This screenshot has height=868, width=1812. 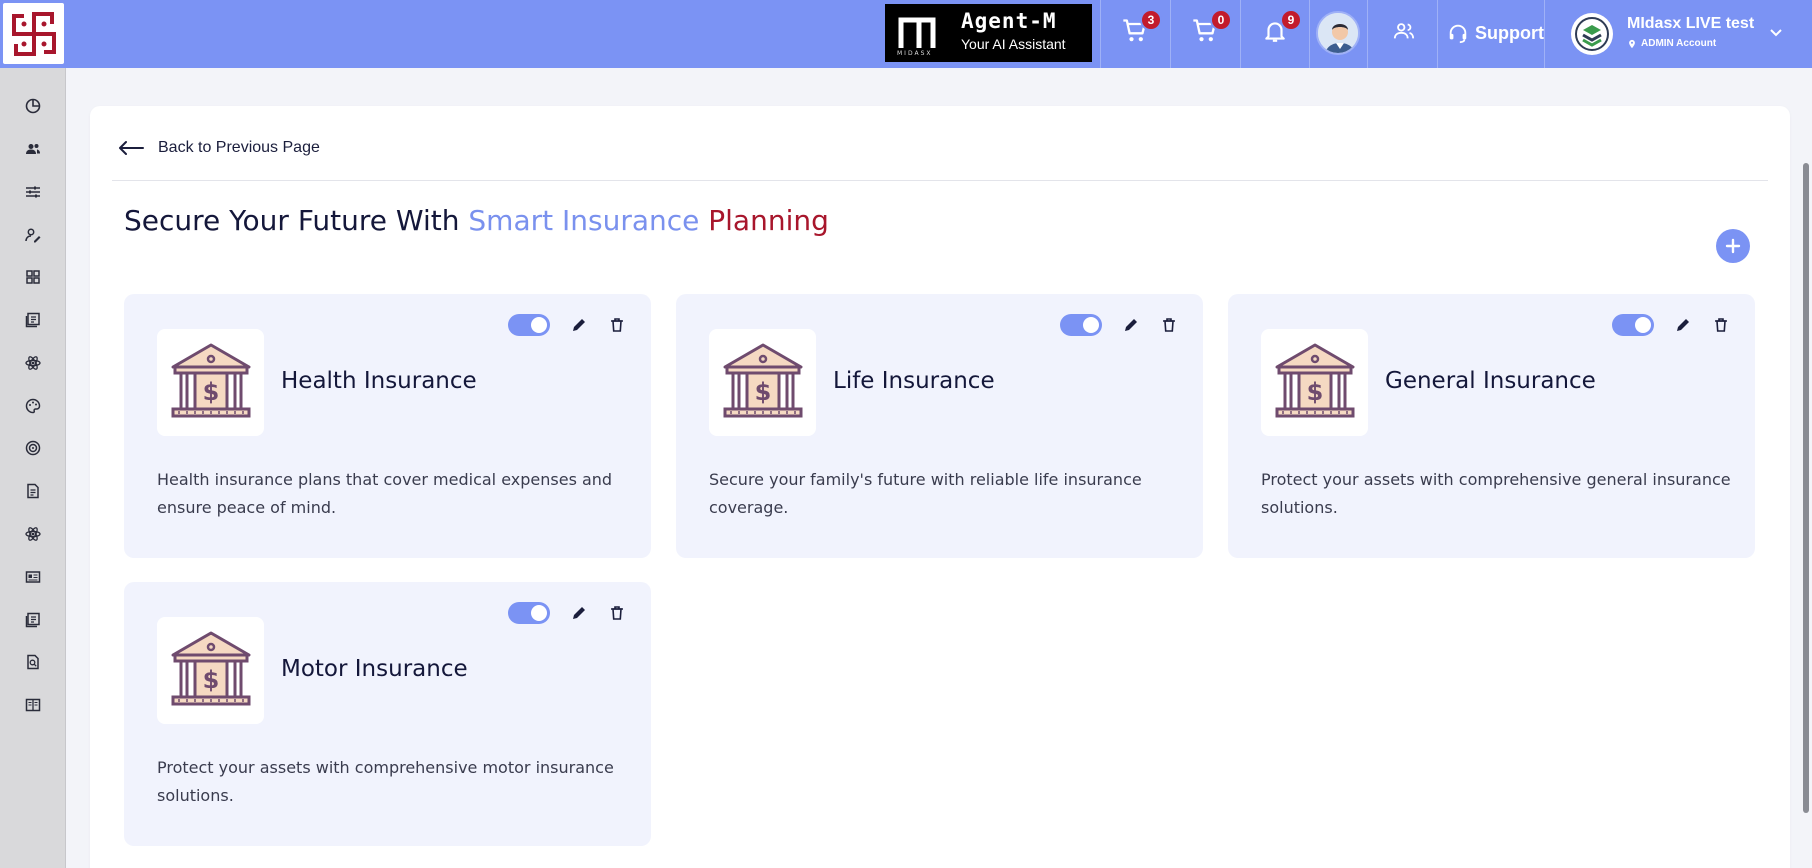 I want to click on account-name: MIdasx LIVE test, so click(x=1690, y=24).